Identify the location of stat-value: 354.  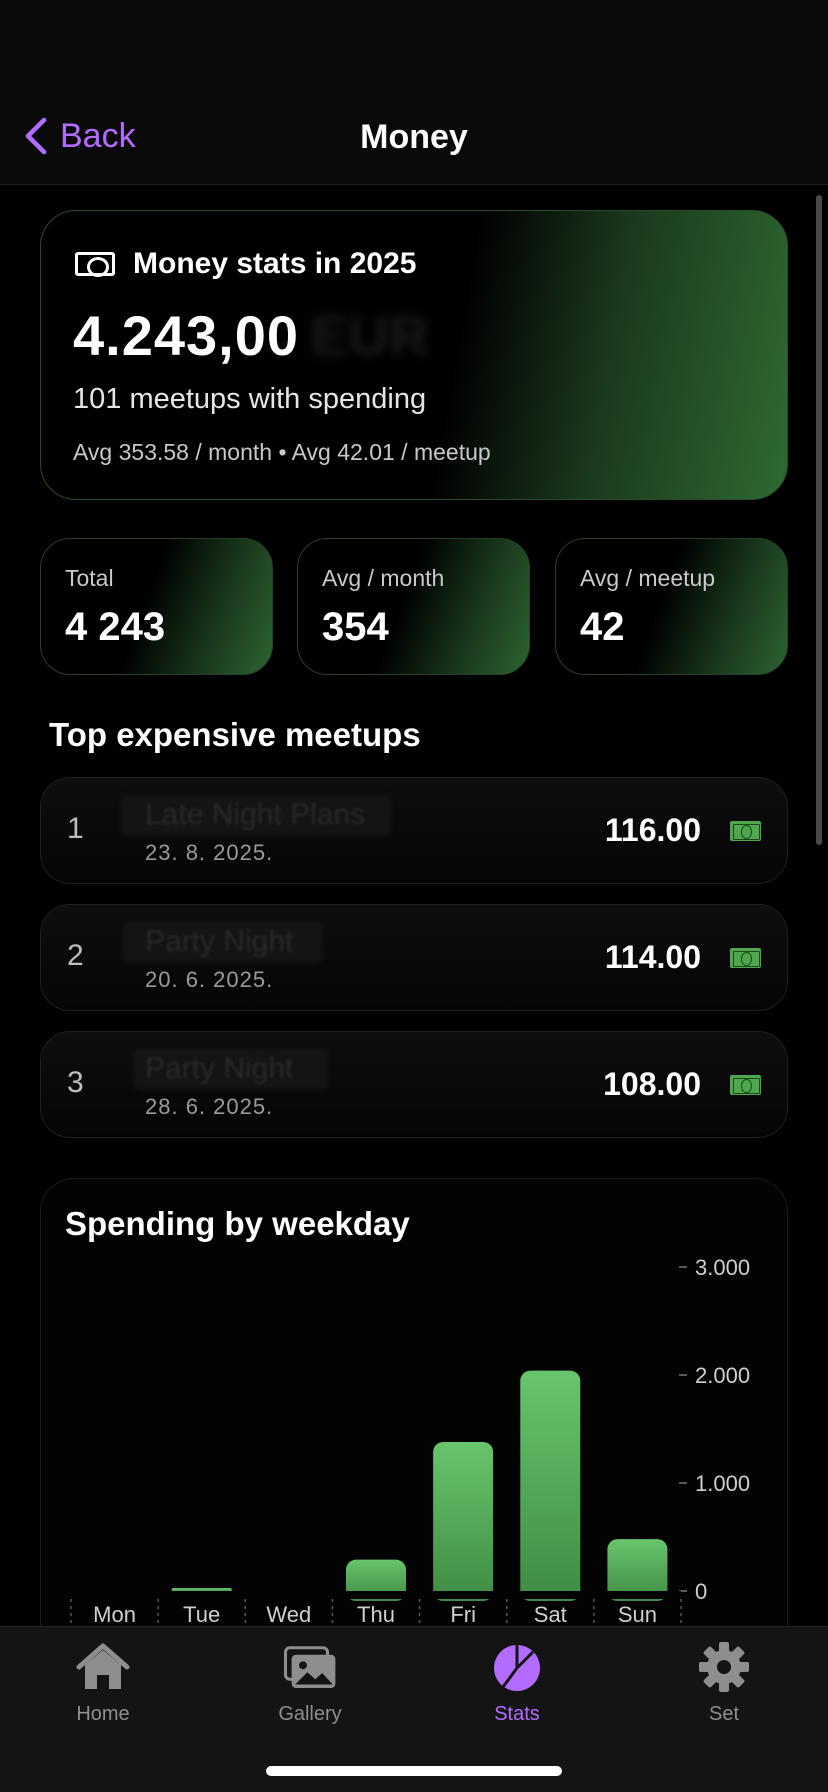
(355, 627).